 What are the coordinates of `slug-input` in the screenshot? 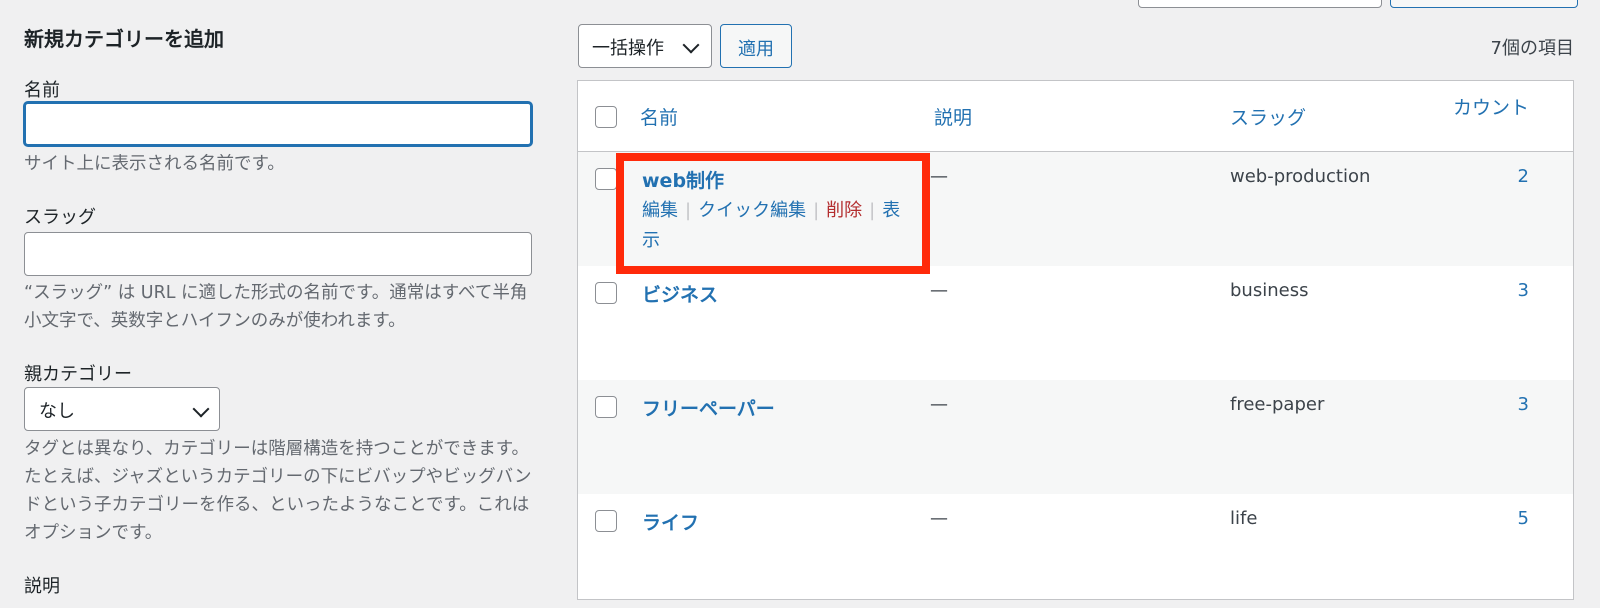 It's located at (278, 254).